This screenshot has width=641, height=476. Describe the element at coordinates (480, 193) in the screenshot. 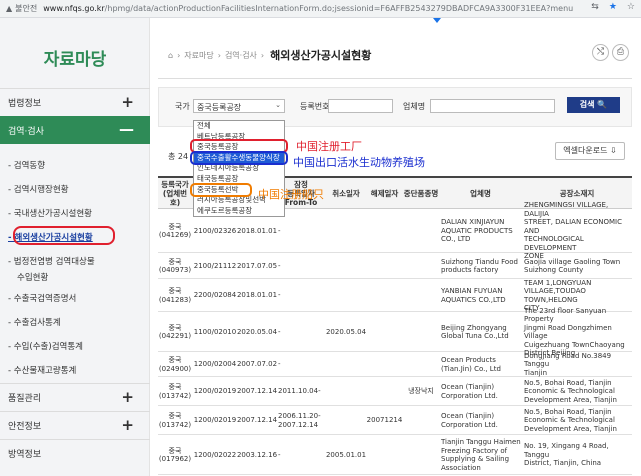

I see `column-header: 업체명` at that location.